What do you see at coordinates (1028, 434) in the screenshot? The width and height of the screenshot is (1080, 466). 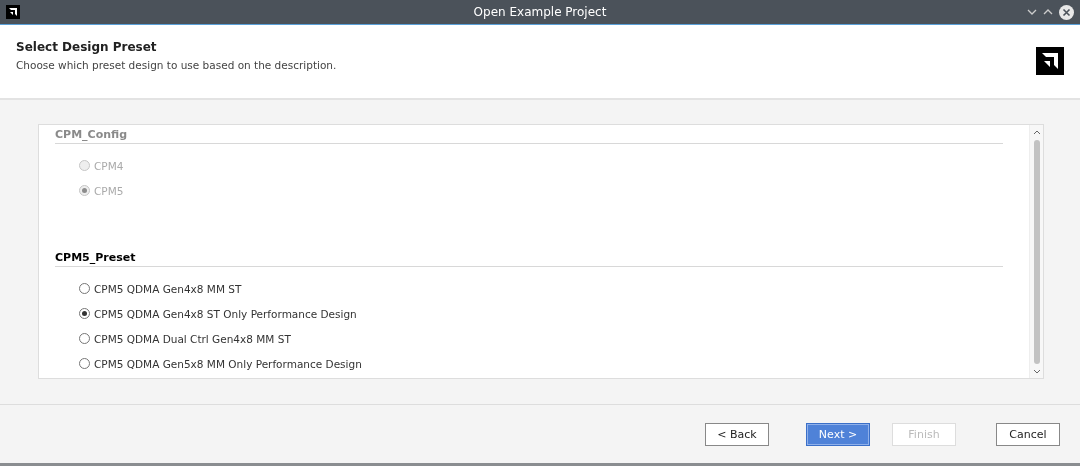 I see `dialog-button: Cancel` at bounding box center [1028, 434].